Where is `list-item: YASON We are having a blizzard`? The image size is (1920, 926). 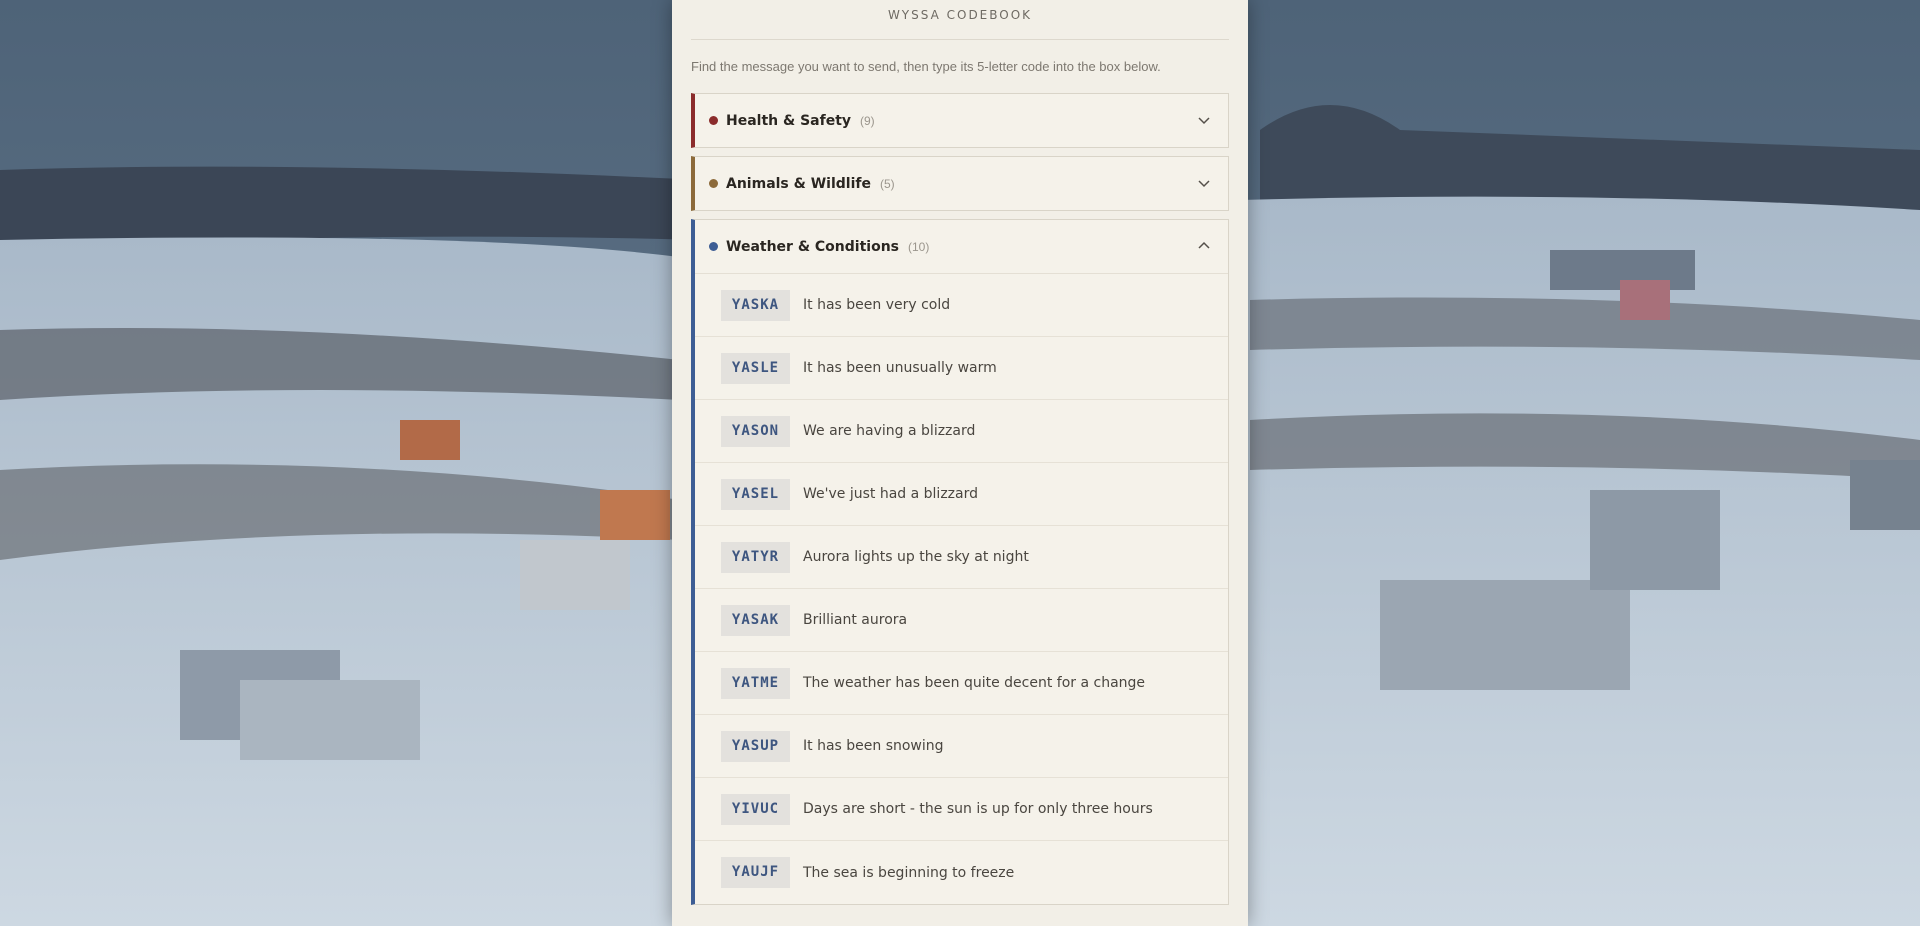
list-item: YASON We are having a blizzard is located at coordinates (961, 431).